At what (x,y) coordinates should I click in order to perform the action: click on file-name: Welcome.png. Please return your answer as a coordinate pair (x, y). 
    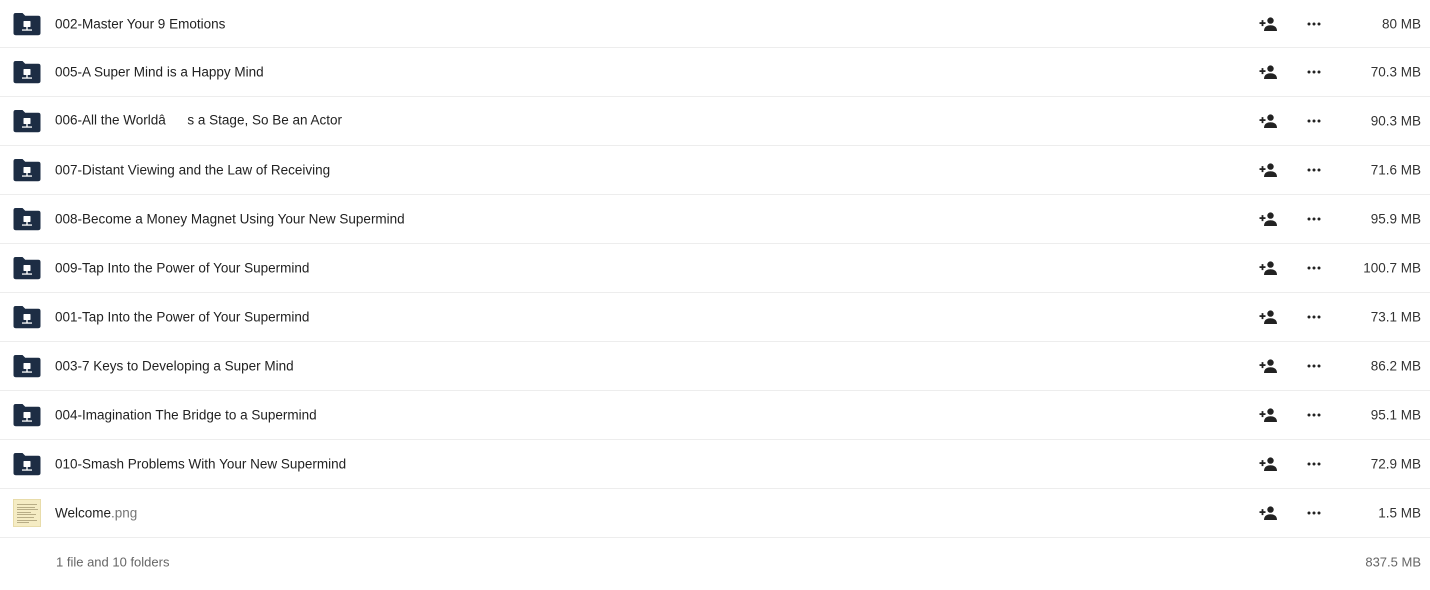
    Looking at the image, I should click on (96, 513).